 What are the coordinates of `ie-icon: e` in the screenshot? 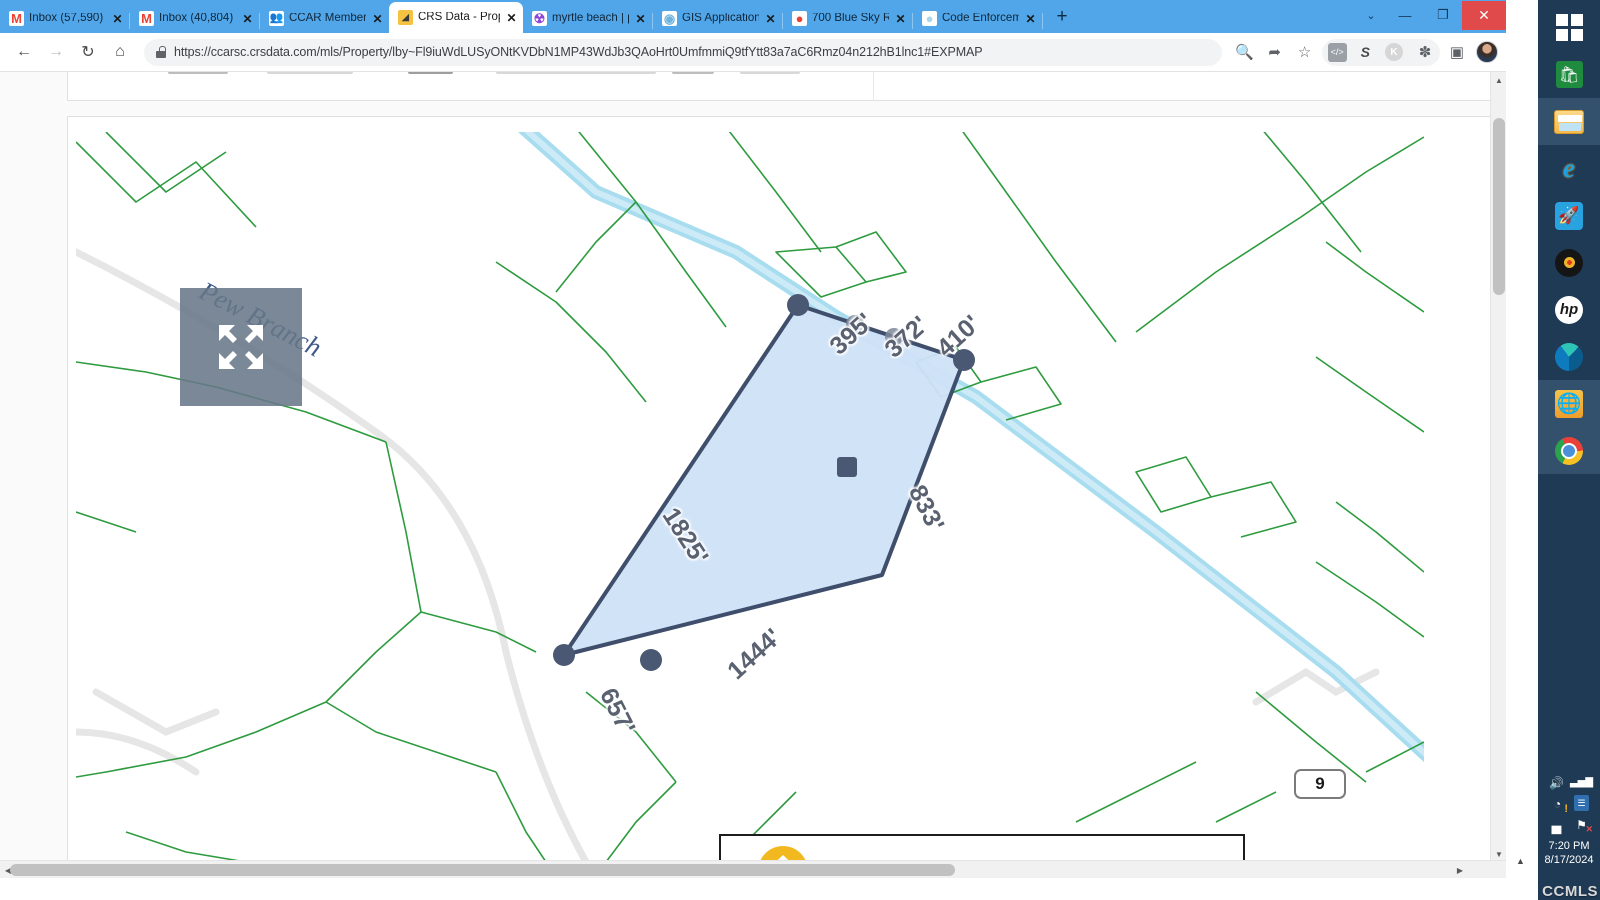 It's located at (1569, 168).